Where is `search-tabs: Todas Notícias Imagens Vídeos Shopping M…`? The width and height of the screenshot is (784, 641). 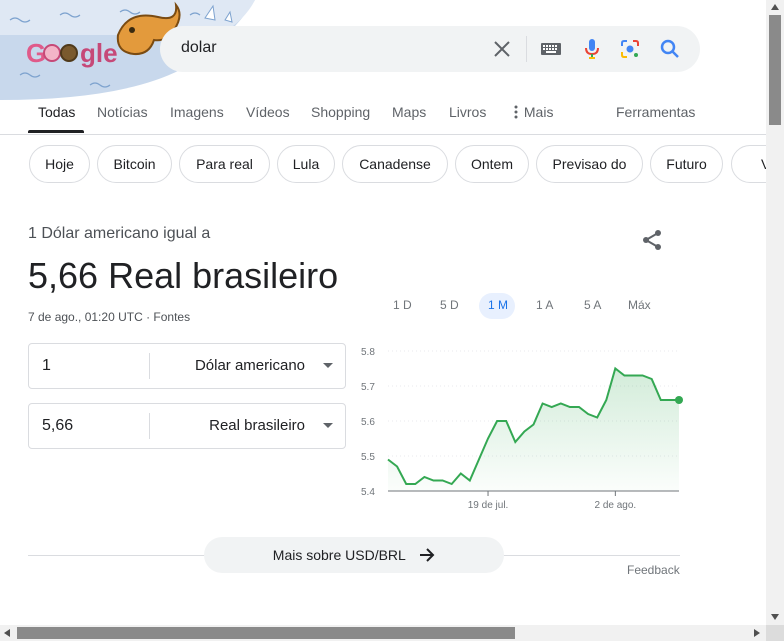 search-tabs: Todas Notícias Imagens Vídeos Shopping M… is located at coordinates (383, 117).